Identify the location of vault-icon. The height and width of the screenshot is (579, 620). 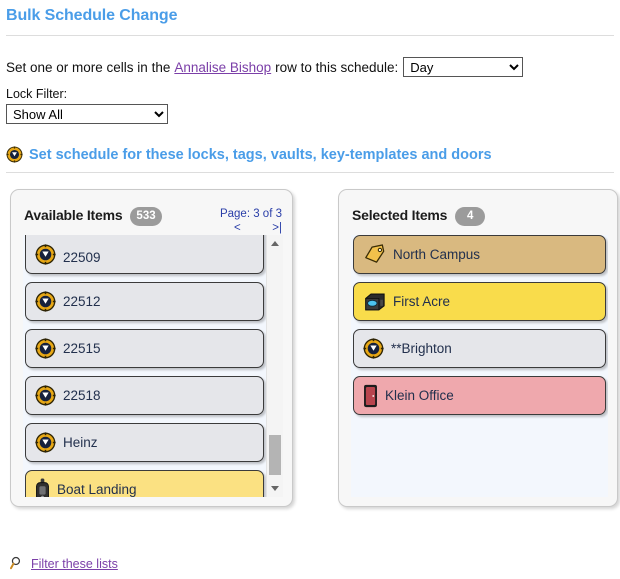
(374, 301).